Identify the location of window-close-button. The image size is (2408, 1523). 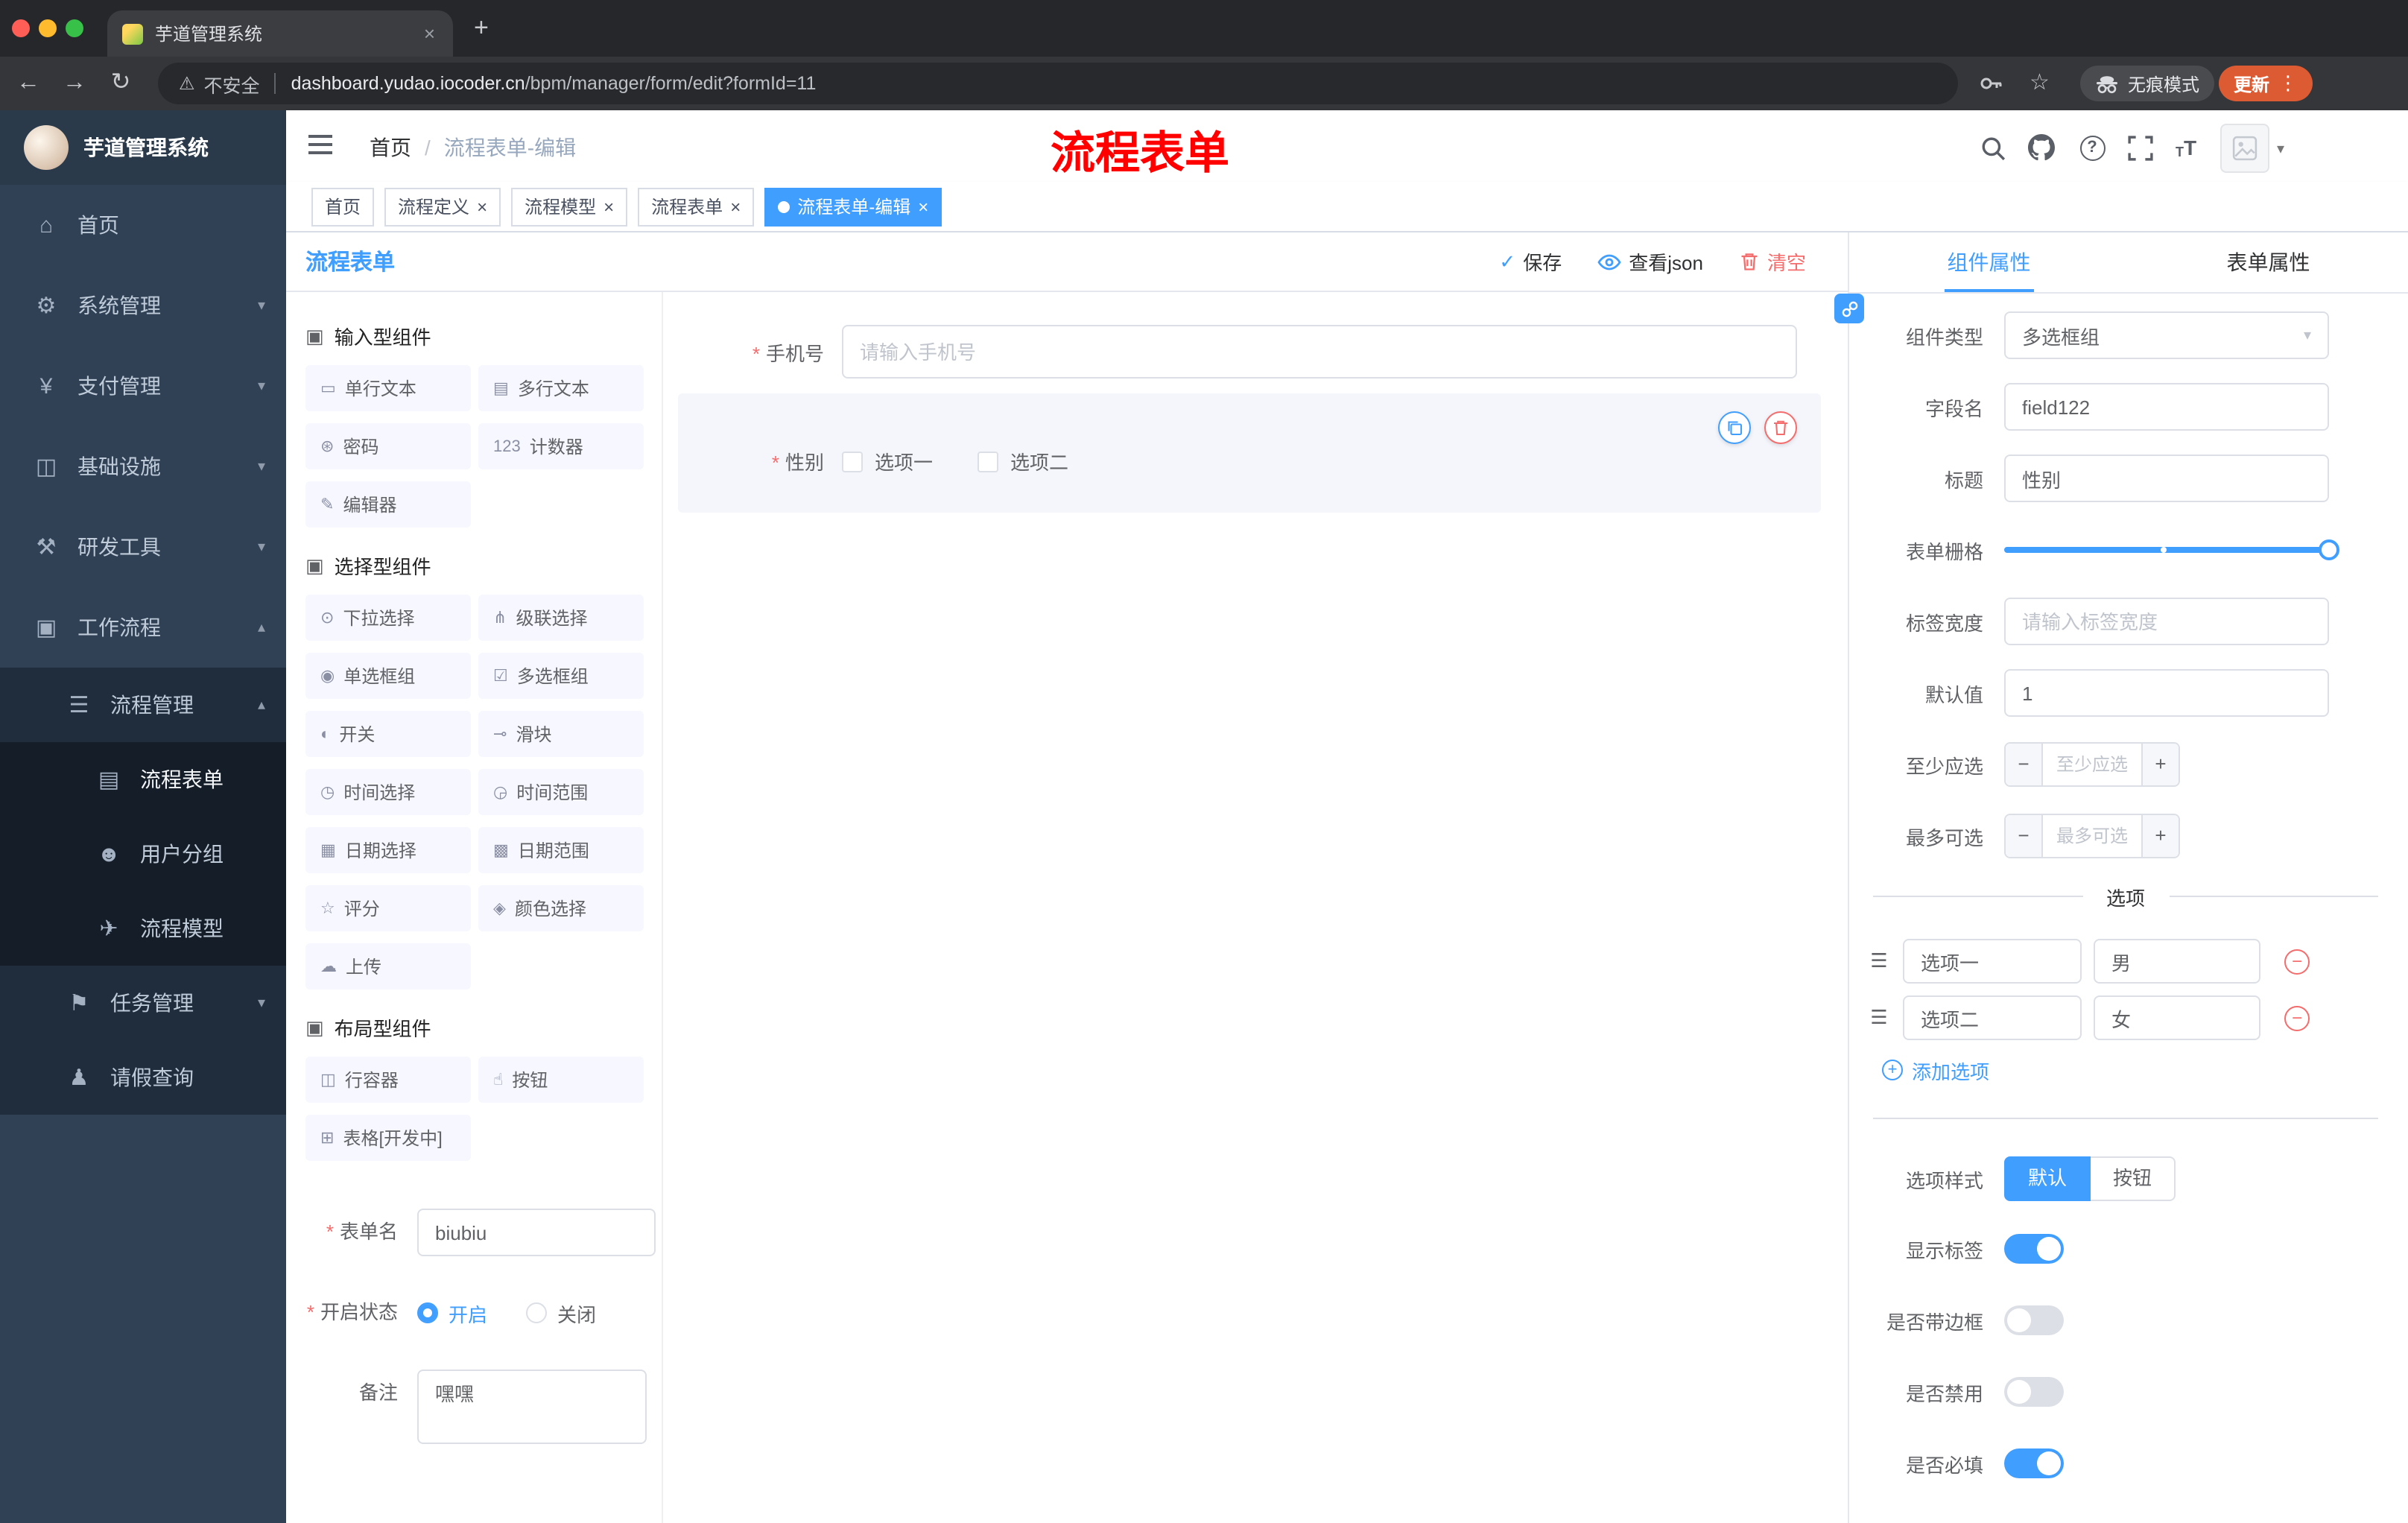
(21, 28).